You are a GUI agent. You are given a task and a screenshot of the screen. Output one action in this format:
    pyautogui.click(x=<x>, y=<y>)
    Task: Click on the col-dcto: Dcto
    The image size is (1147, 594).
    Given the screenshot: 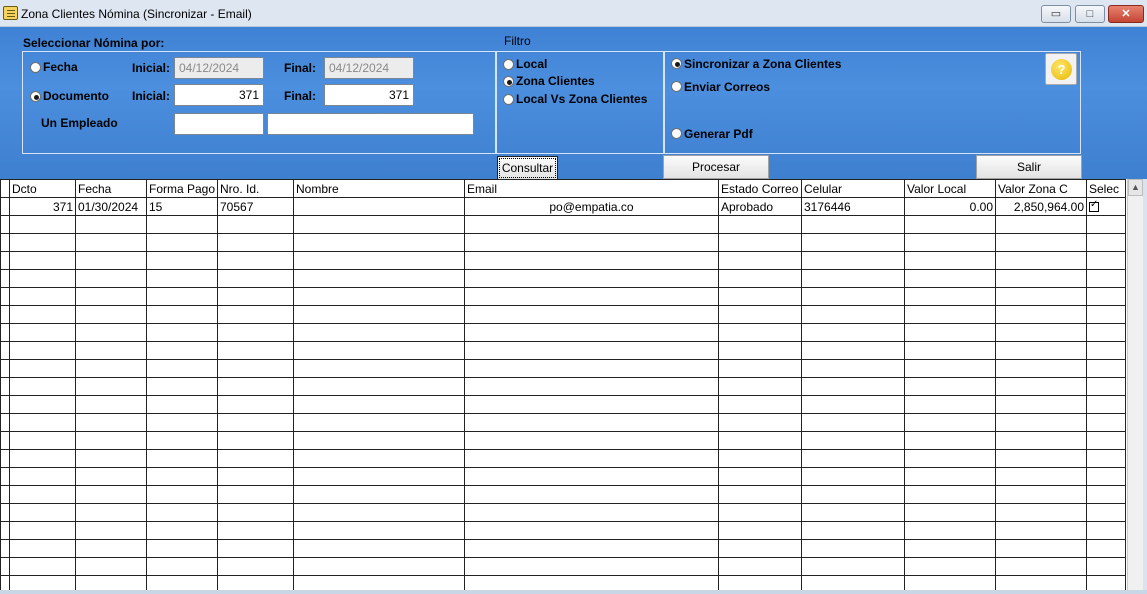 What is the action you would take?
    pyautogui.click(x=42, y=188)
    